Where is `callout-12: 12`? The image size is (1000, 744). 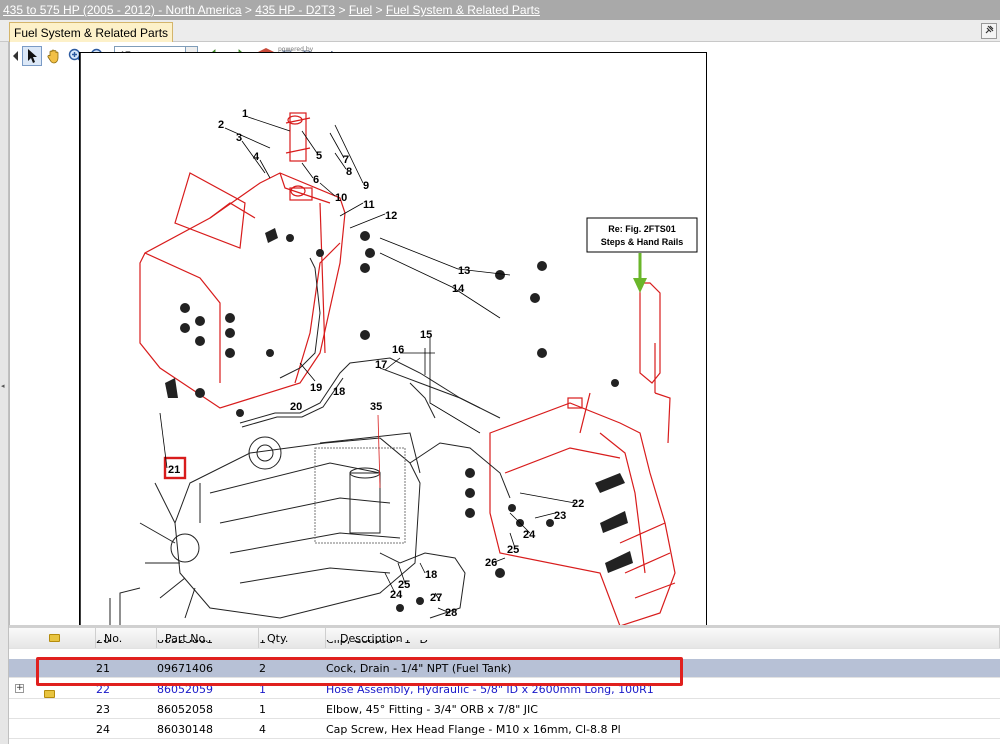
callout-12: 12 is located at coordinates (391, 216).